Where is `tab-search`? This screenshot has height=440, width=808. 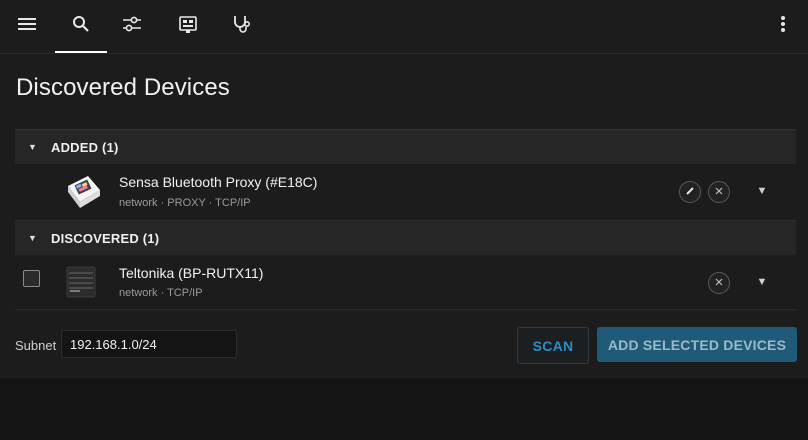 tab-search is located at coordinates (81, 26).